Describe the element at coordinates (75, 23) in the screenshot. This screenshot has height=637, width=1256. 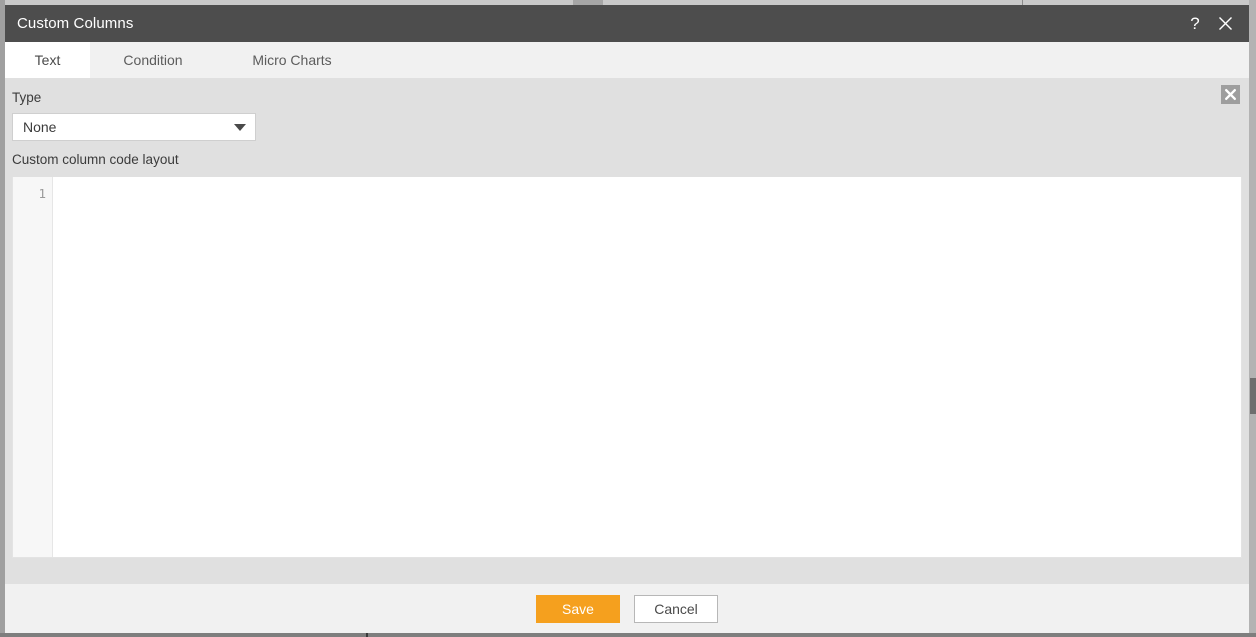
I see `dialog-title: Custom Columns` at that location.